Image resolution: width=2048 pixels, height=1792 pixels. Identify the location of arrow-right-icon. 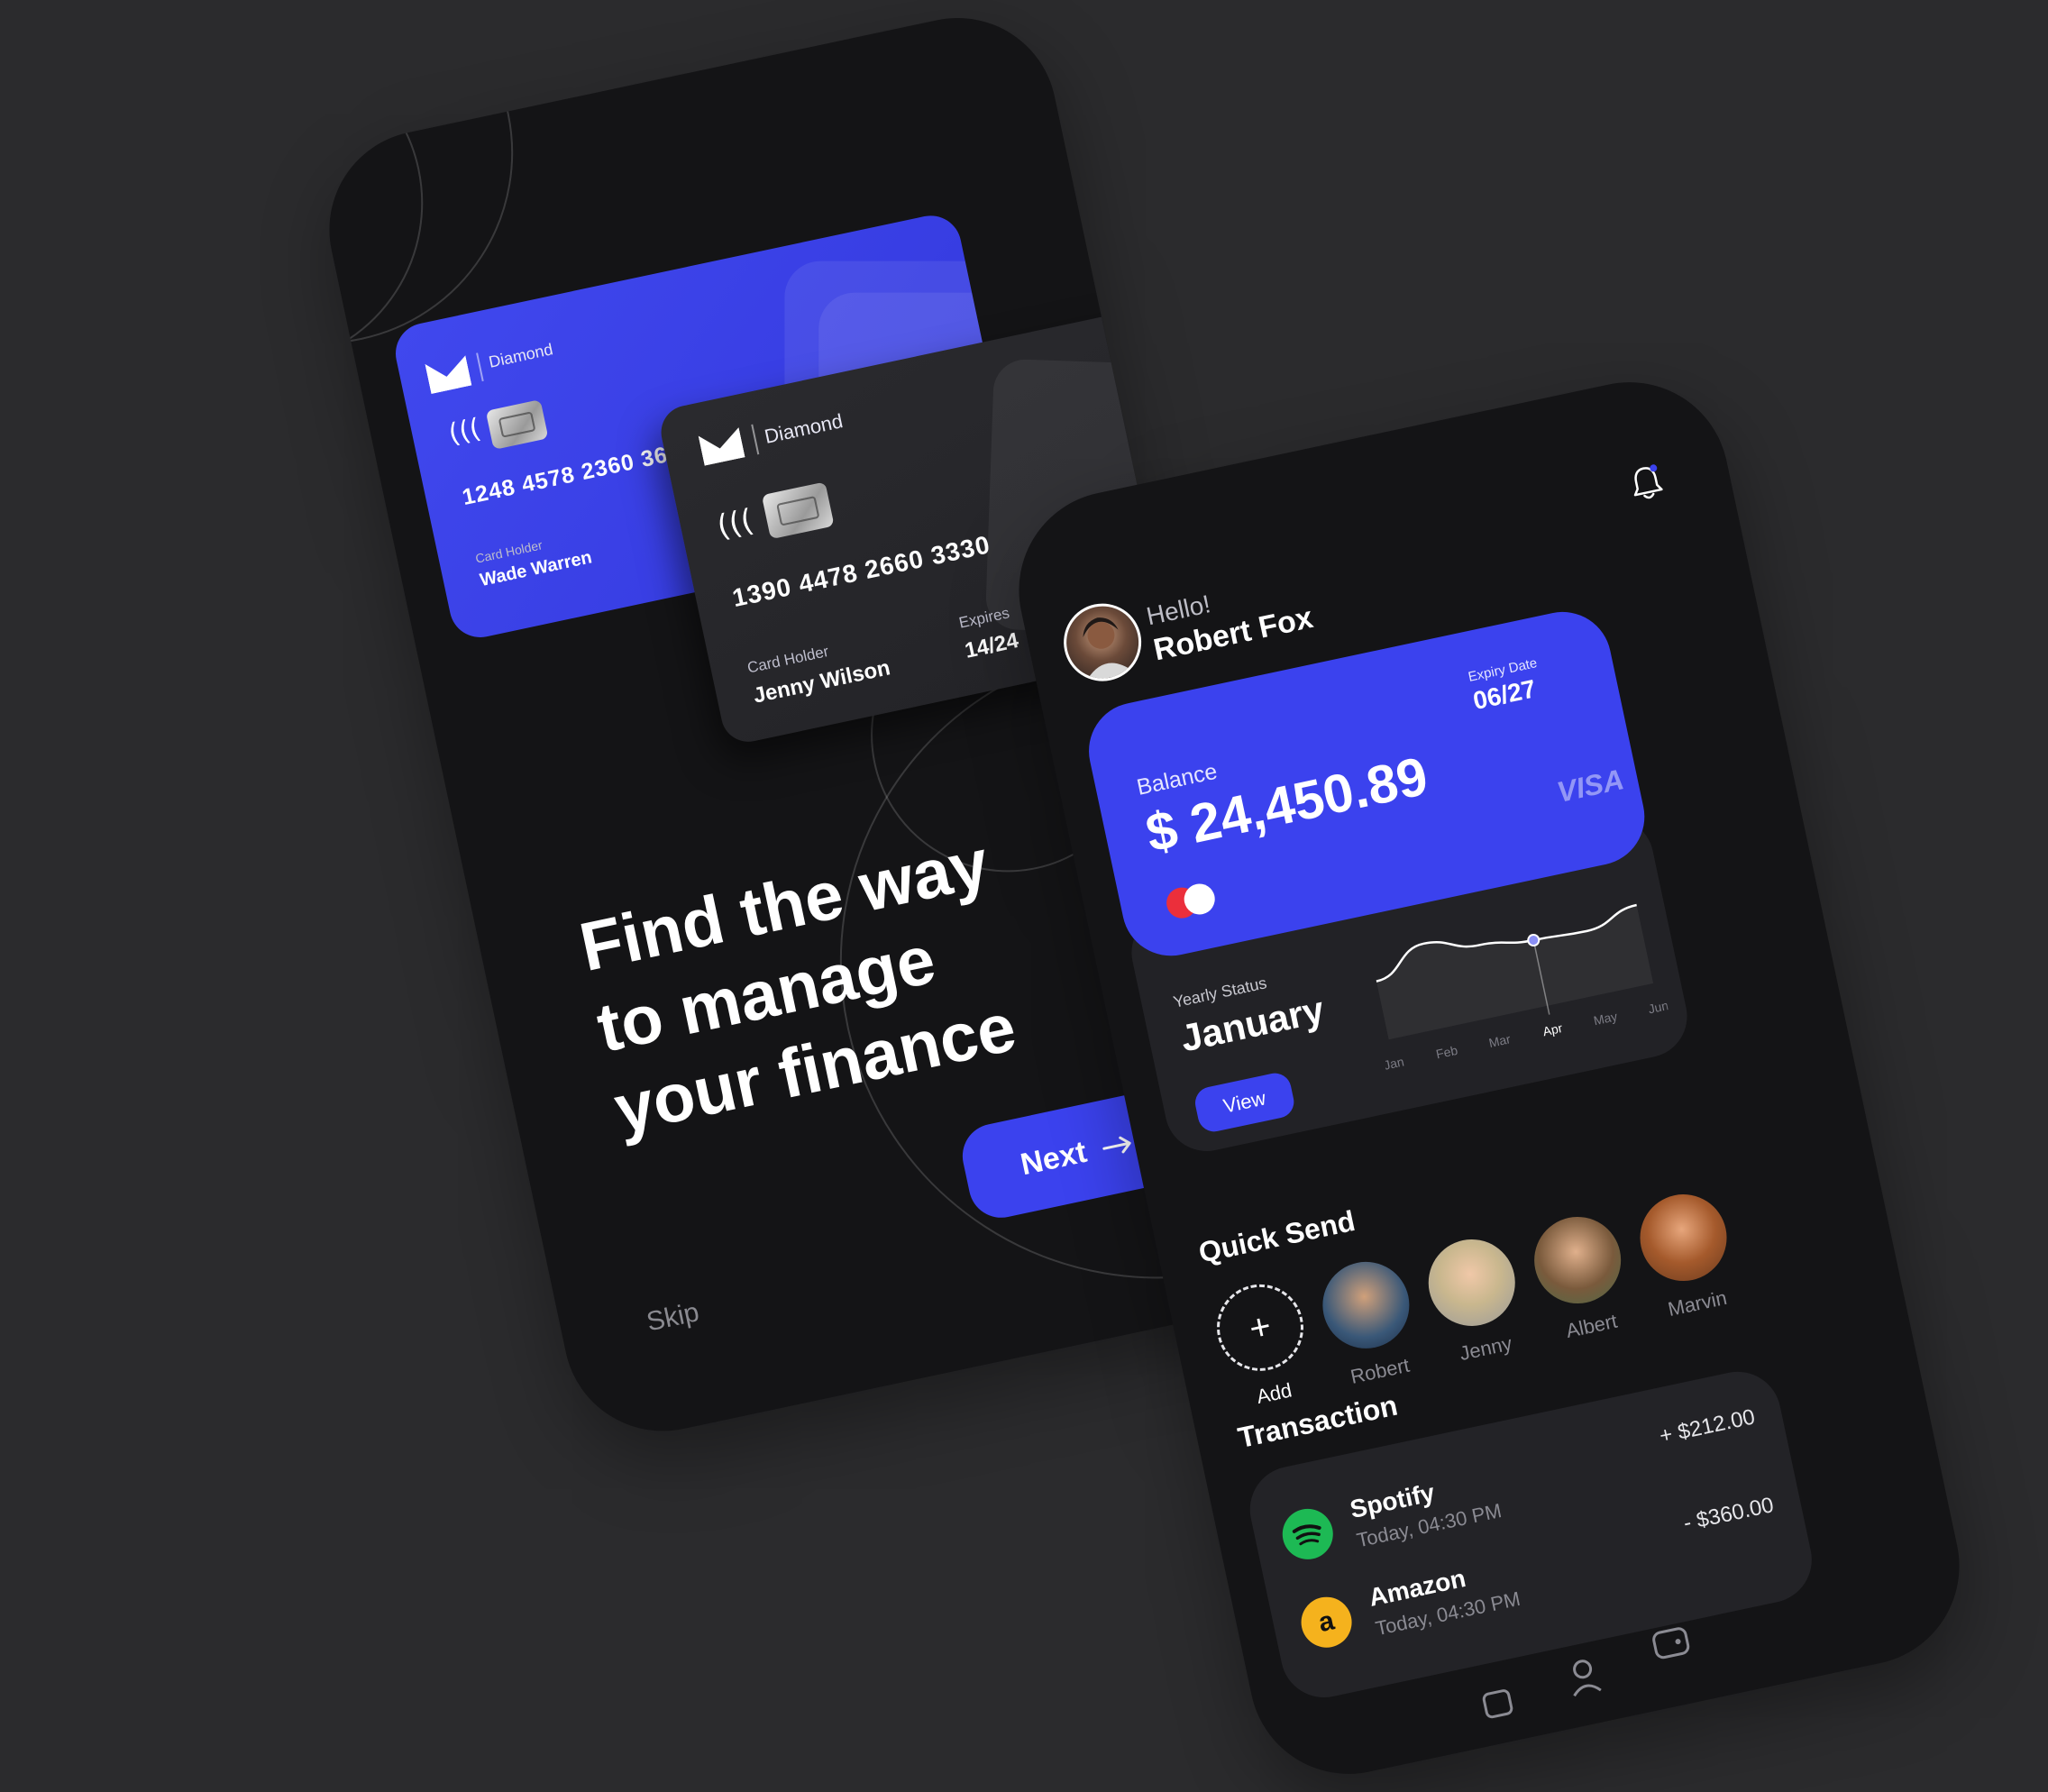
(1116, 1144).